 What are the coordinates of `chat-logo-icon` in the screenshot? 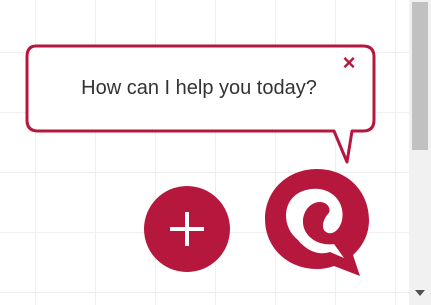 It's located at (317, 222).